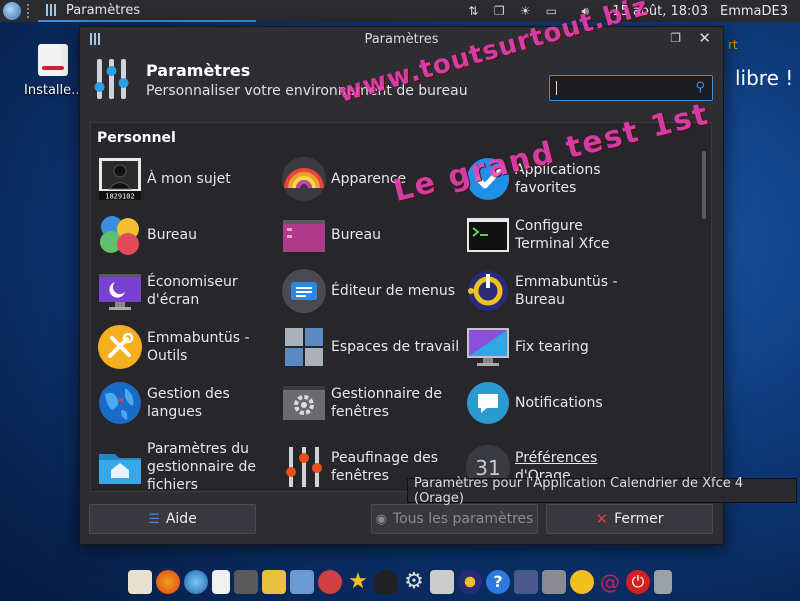 Image resolution: width=800 pixels, height=601 pixels. What do you see at coordinates (525, 11) in the screenshot?
I see `bulb-icon: ☀` at bounding box center [525, 11].